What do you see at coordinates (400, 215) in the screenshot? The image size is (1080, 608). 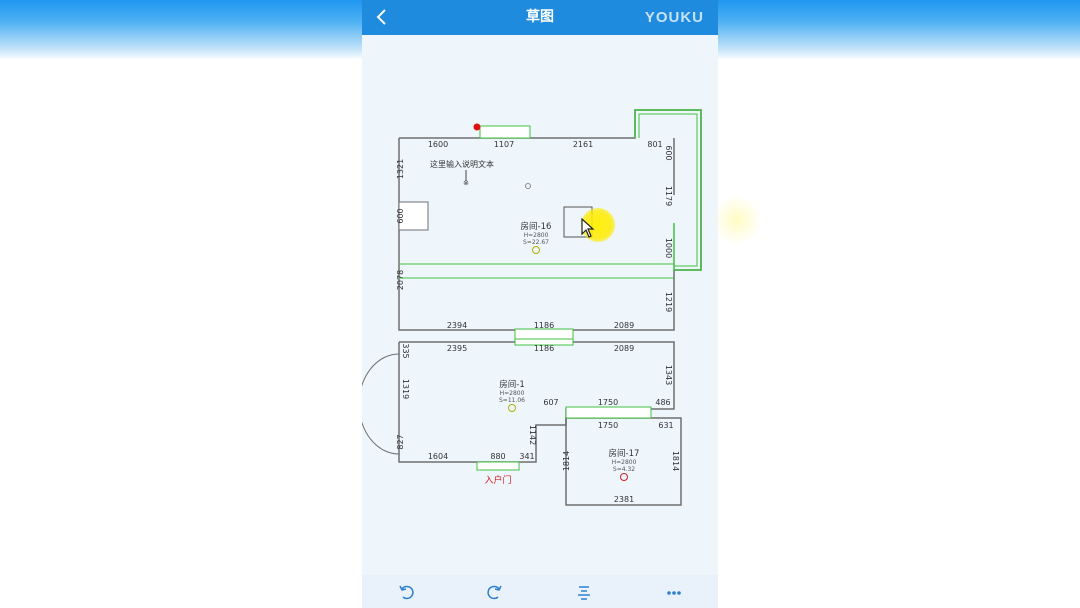 I see `dim-left-2: 600` at bounding box center [400, 215].